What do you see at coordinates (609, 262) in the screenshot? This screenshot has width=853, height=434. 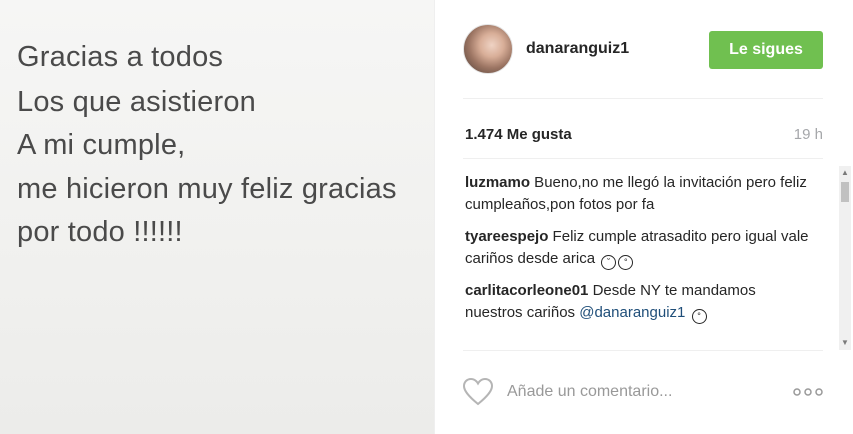 I see `emoji-icon: ˘` at bounding box center [609, 262].